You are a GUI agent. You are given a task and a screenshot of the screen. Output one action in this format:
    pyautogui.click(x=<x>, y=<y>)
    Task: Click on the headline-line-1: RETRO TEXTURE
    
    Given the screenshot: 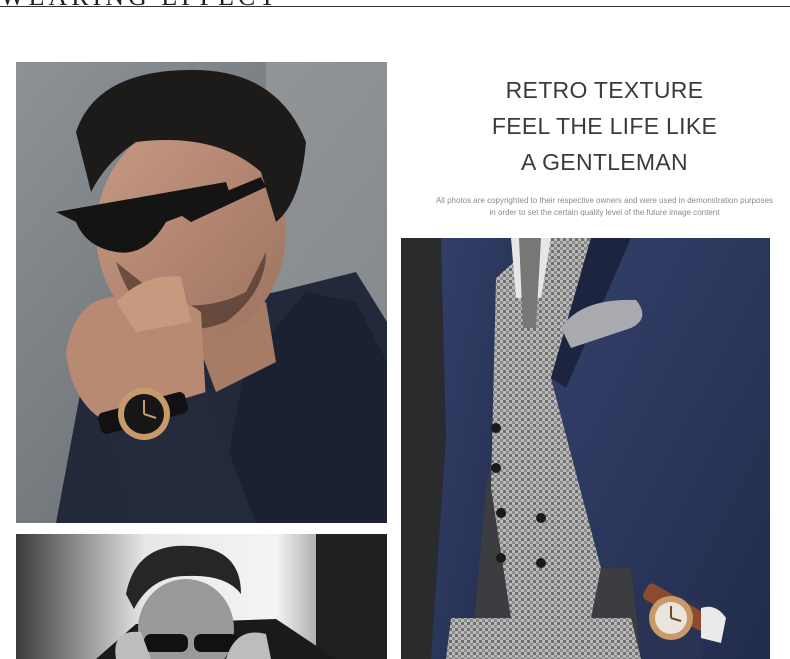 What is the action you would take?
    pyautogui.click(x=604, y=90)
    